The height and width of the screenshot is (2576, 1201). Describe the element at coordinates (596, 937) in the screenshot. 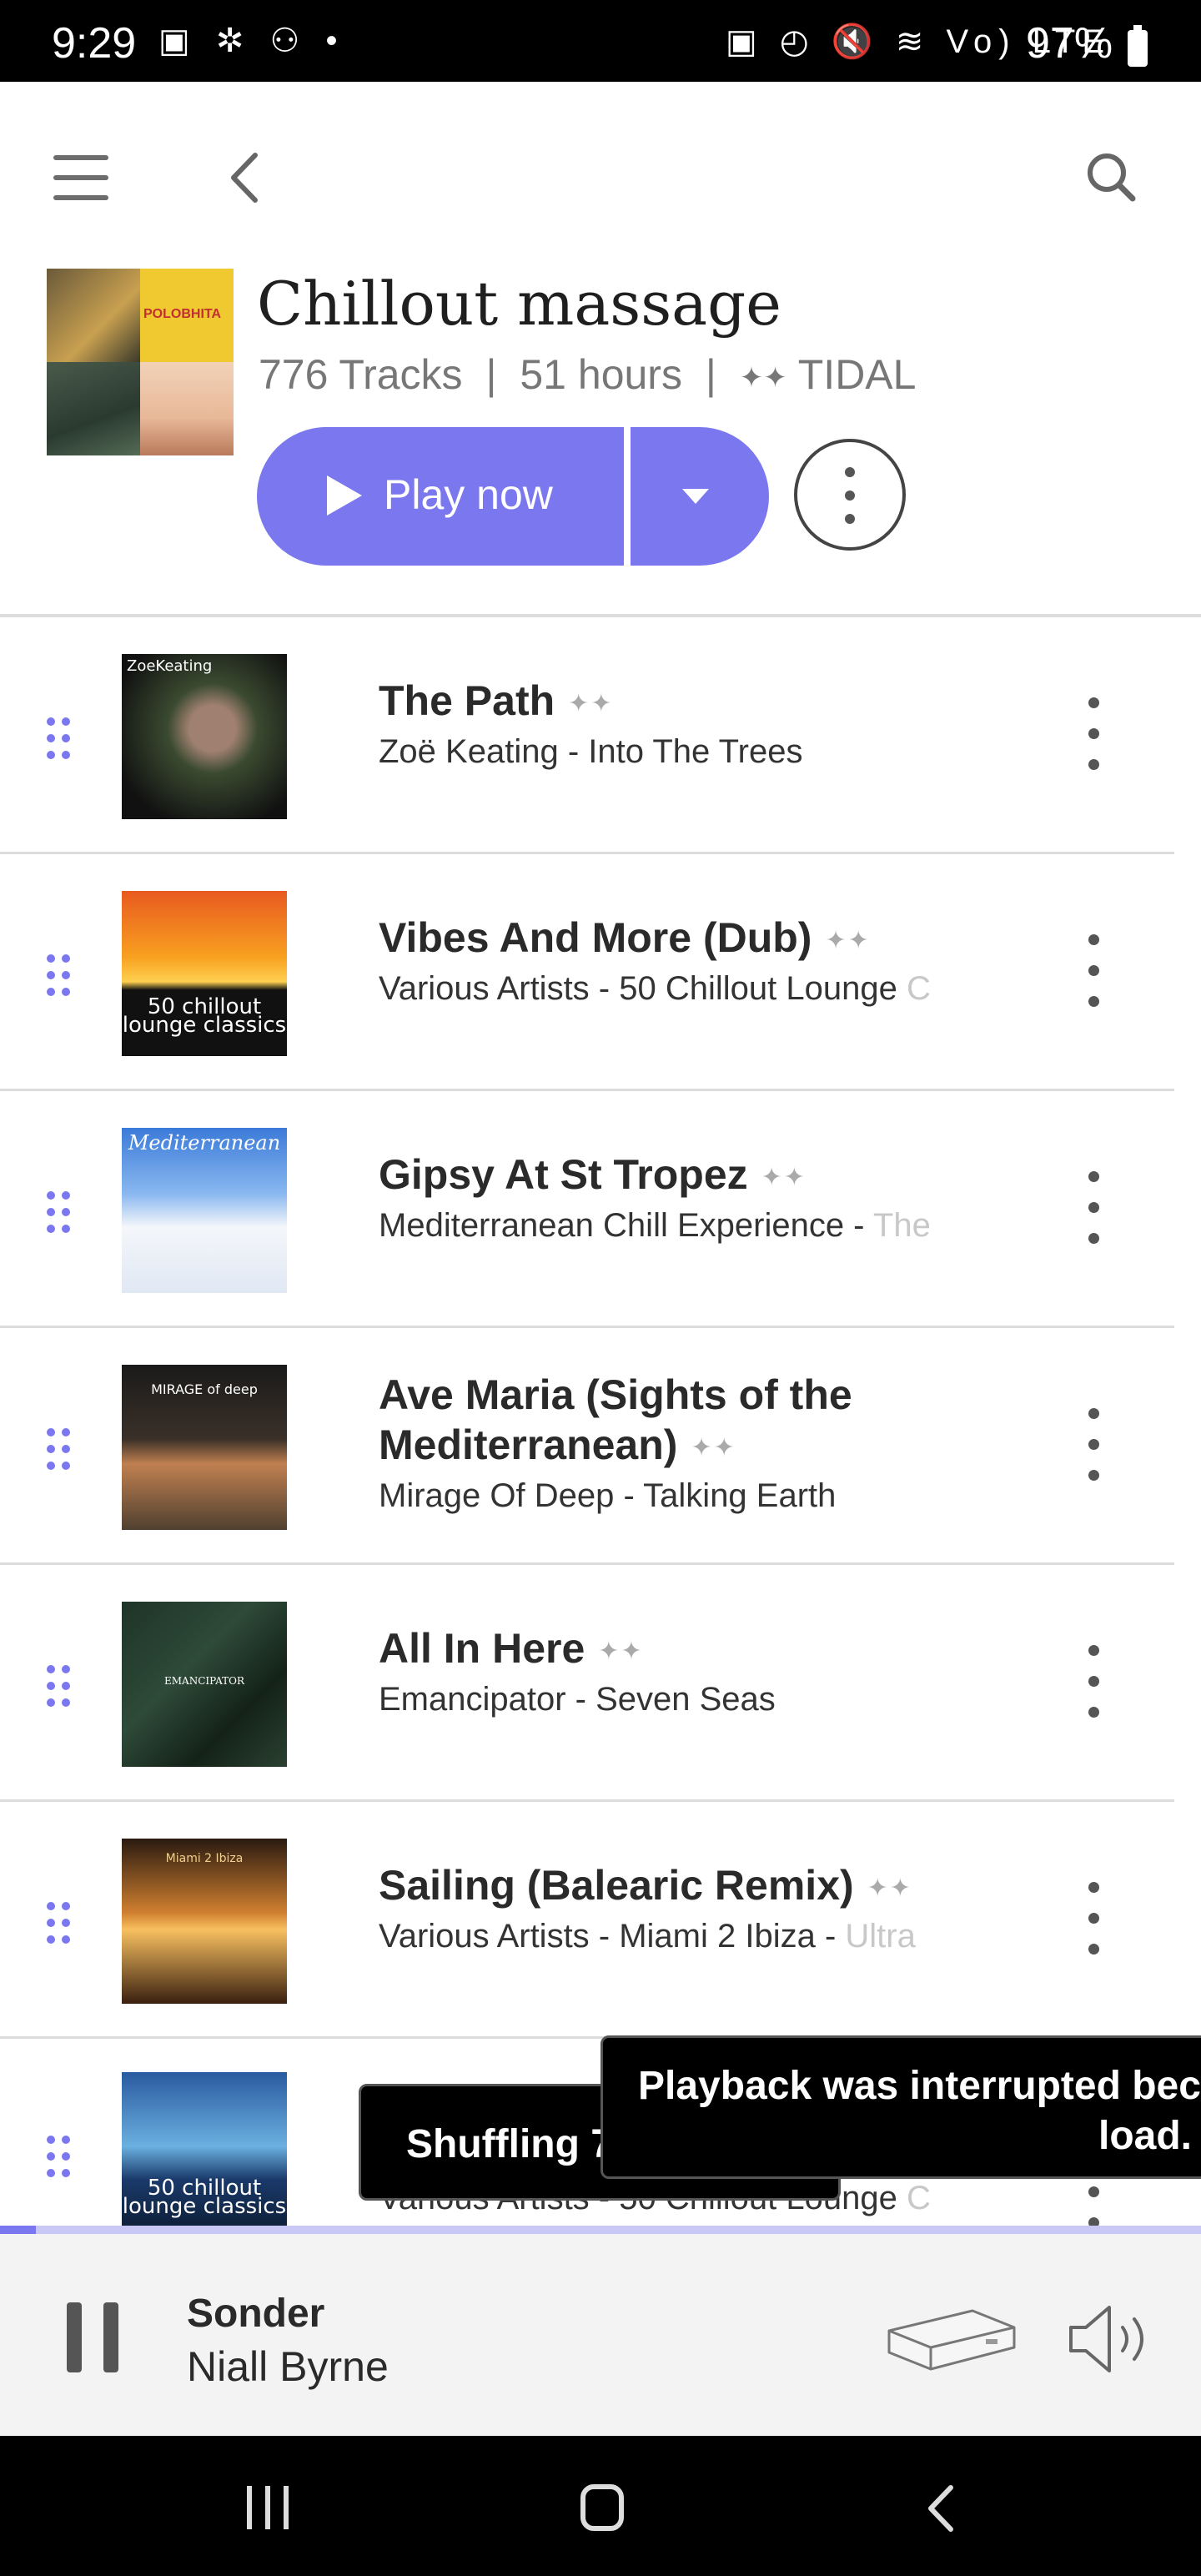

I see `track-title: Vibes And More (Dub)` at that location.